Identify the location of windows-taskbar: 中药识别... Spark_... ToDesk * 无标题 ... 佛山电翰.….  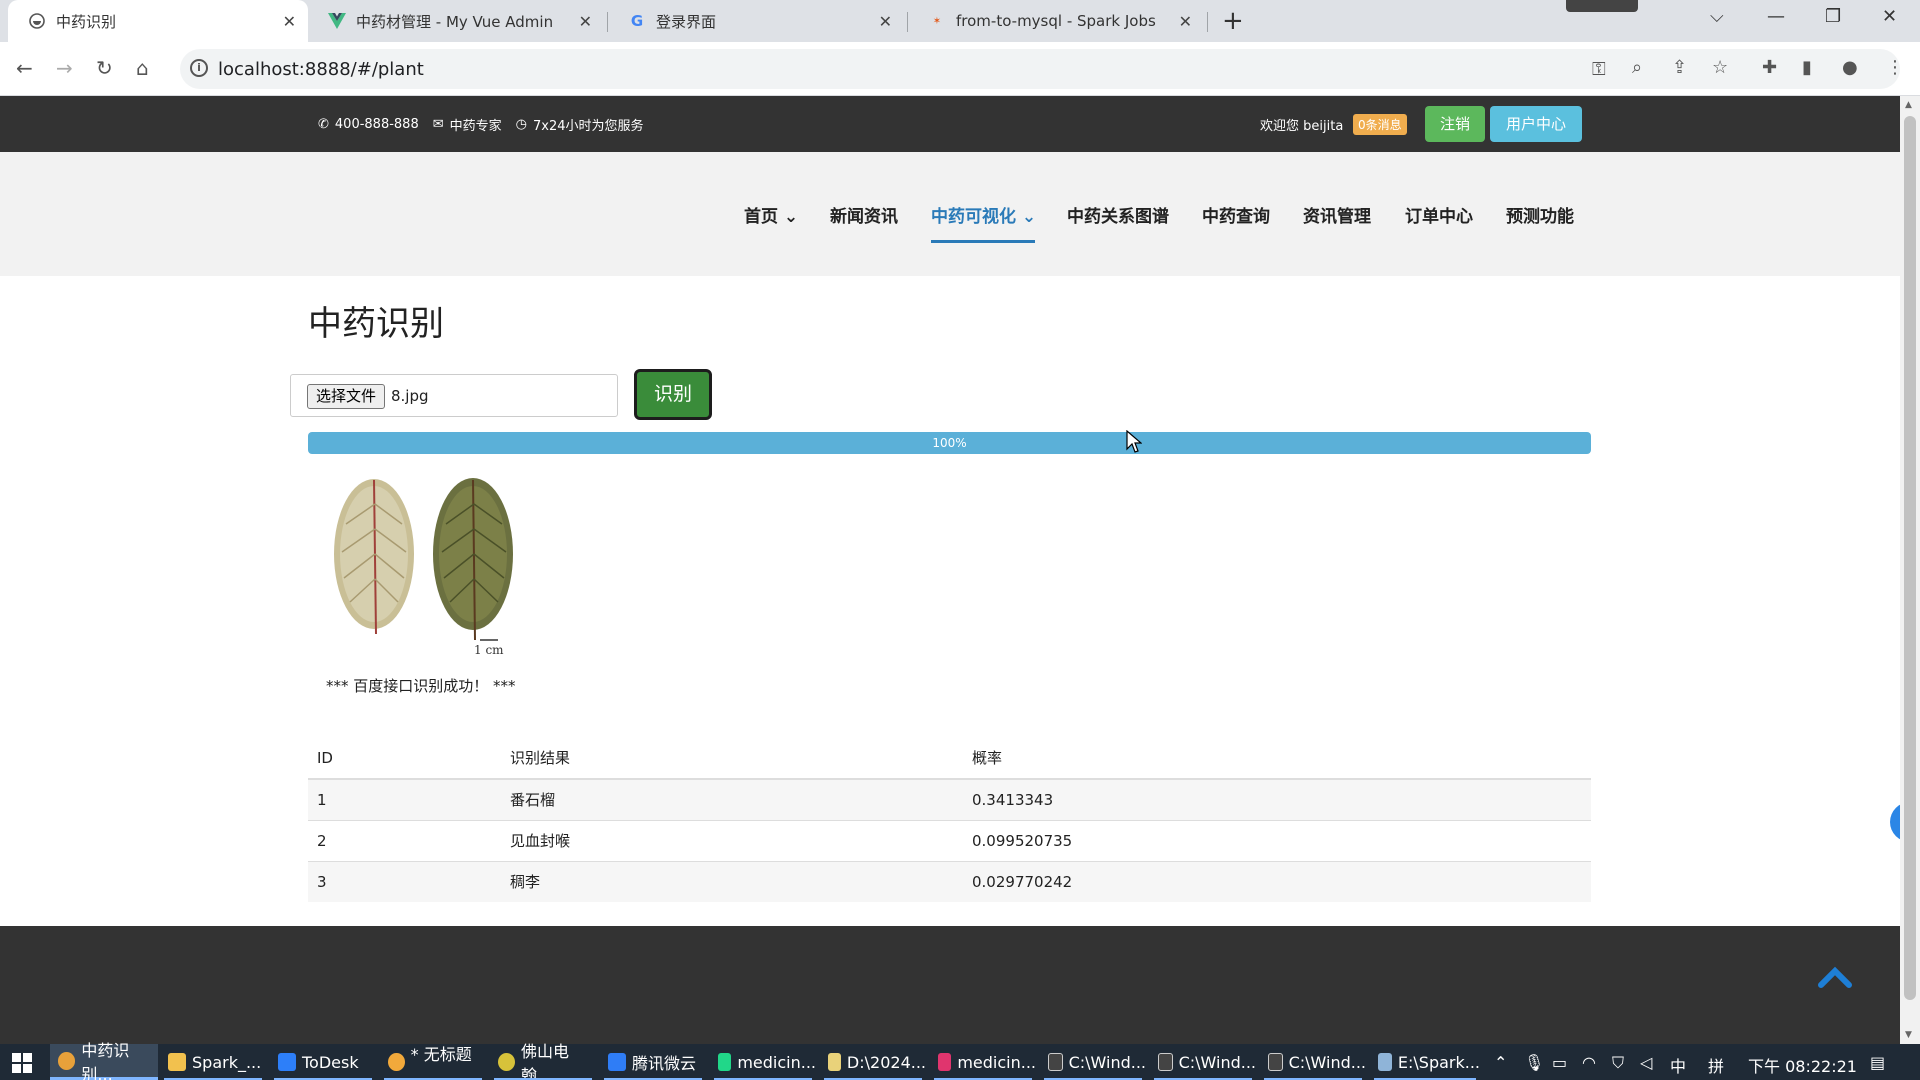
(960, 1060).